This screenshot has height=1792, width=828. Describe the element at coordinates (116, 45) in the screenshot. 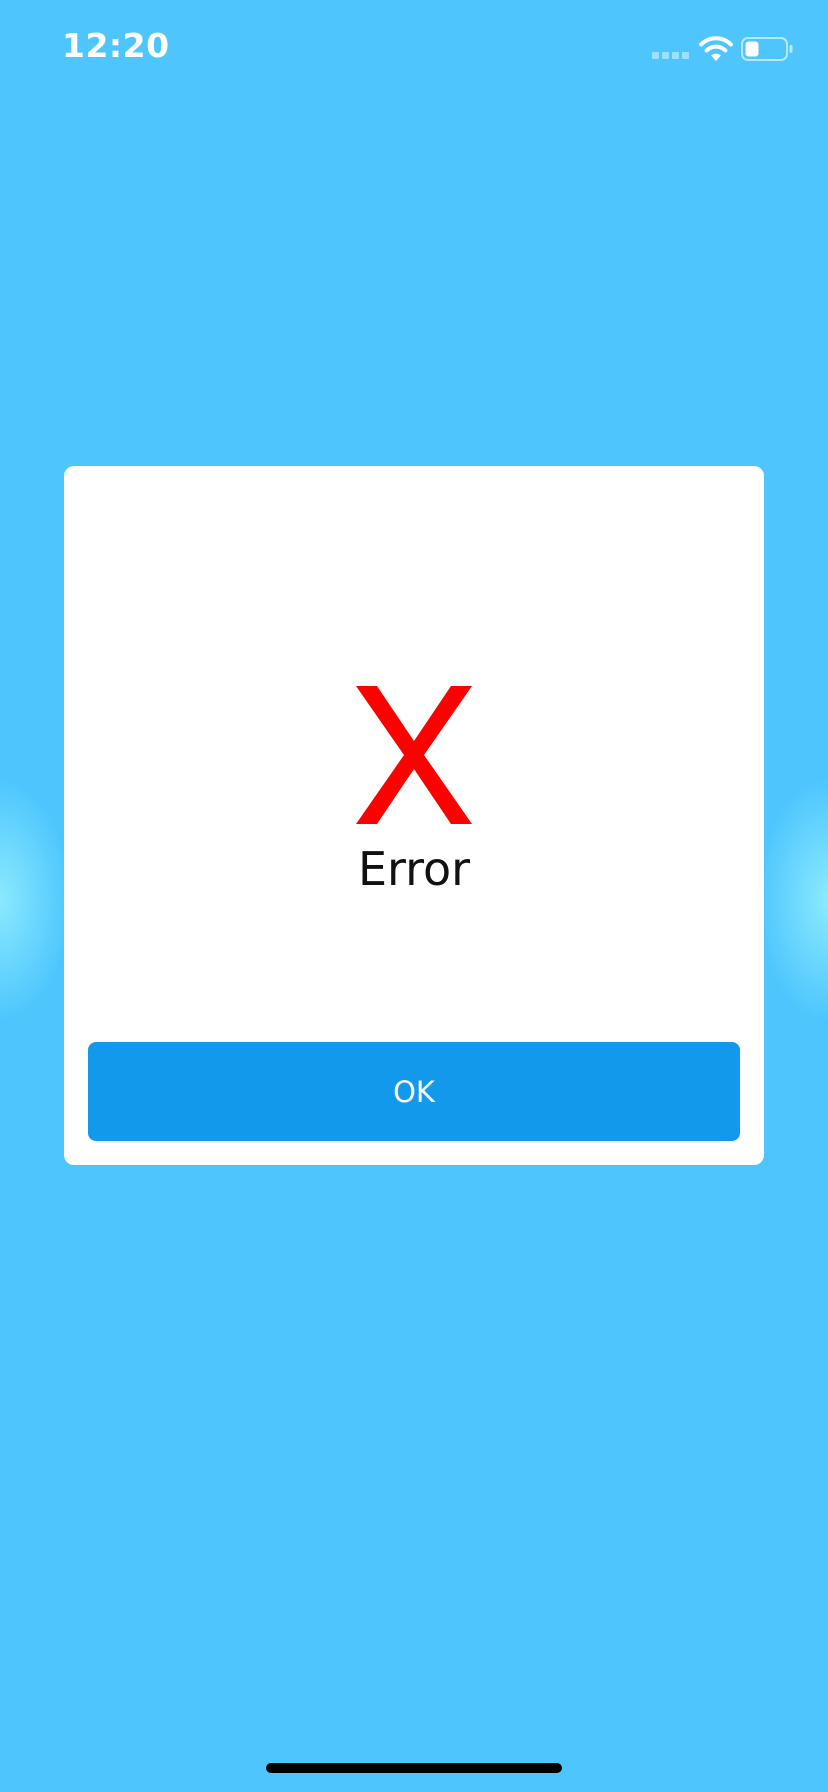

I see `status-time: 12:20` at that location.